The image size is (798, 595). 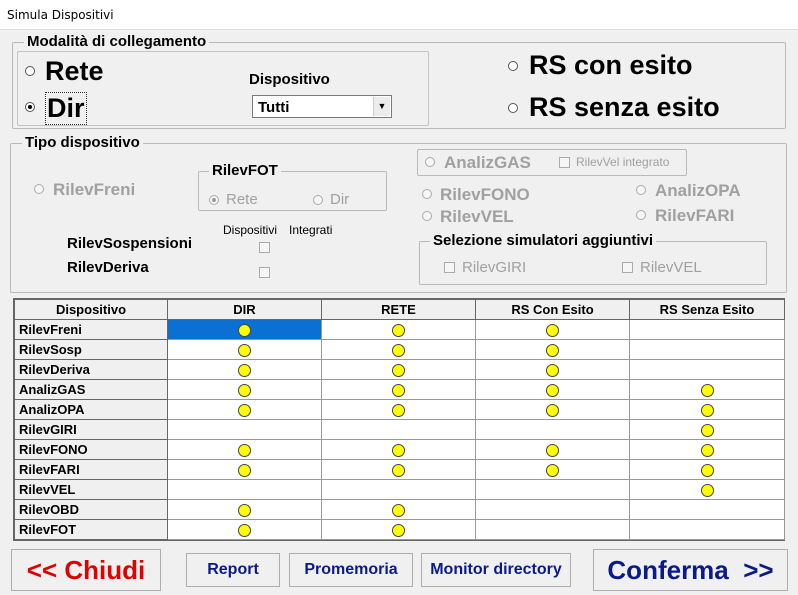 What do you see at coordinates (671, 267) in the screenshot?
I see `sel-rilevvel-label: RilevVEL` at bounding box center [671, 267].